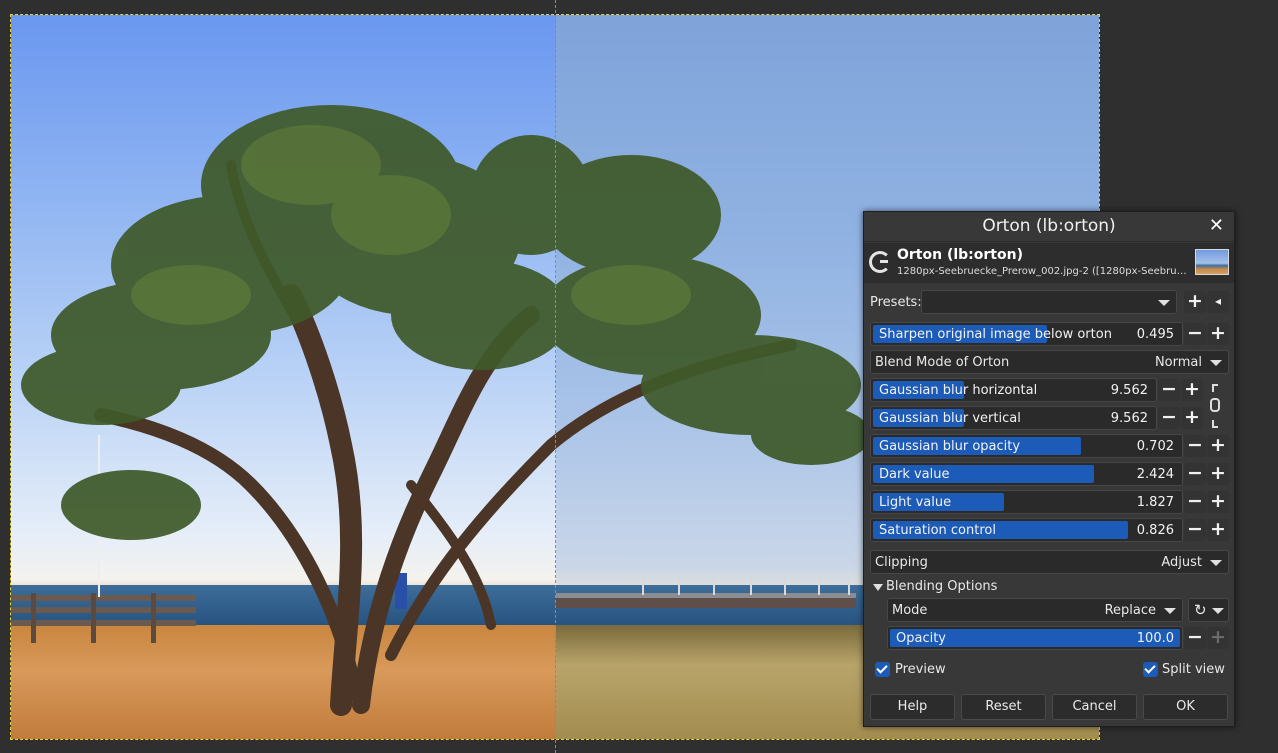 The height and width of the screenshot is (753, 1278). I want to click on chain-link-icon, so click(1215, 406).